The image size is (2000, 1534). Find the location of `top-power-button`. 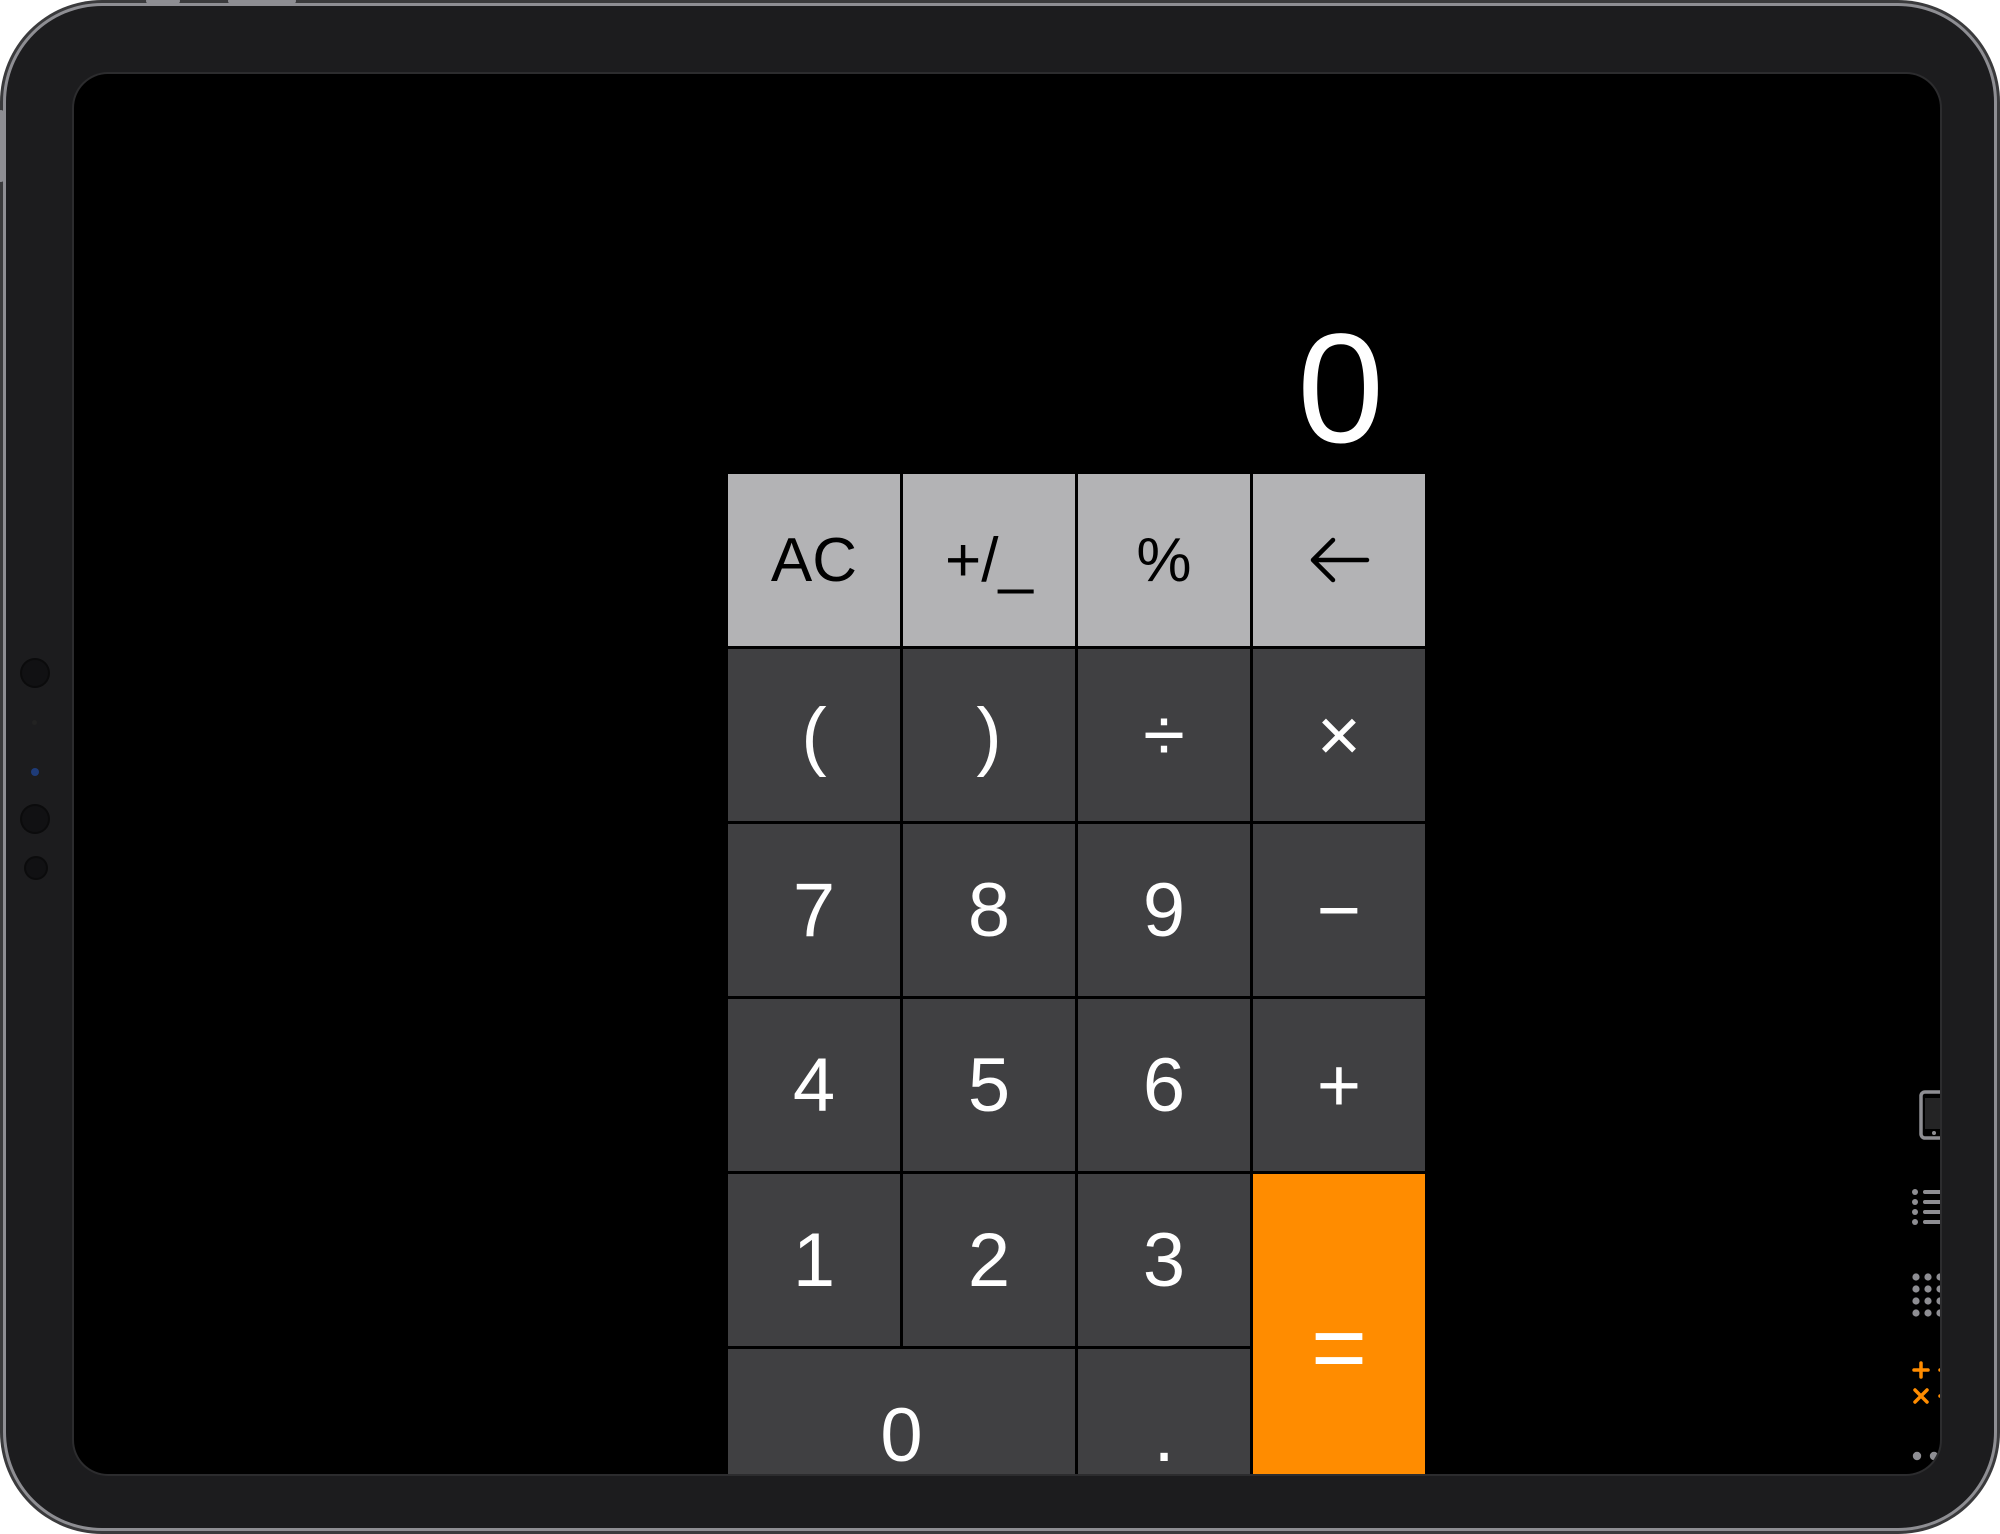

top-power-button is located at coordinates (262, 2).